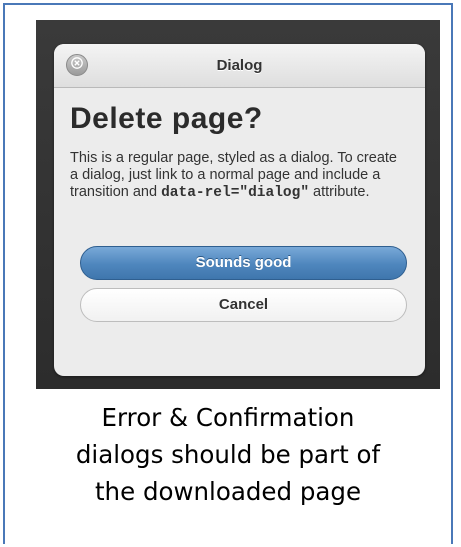  Describe the element at coordinates (228, 417) in the screenshot. I see `caption-line-1: Error & Confirmation` at that location.